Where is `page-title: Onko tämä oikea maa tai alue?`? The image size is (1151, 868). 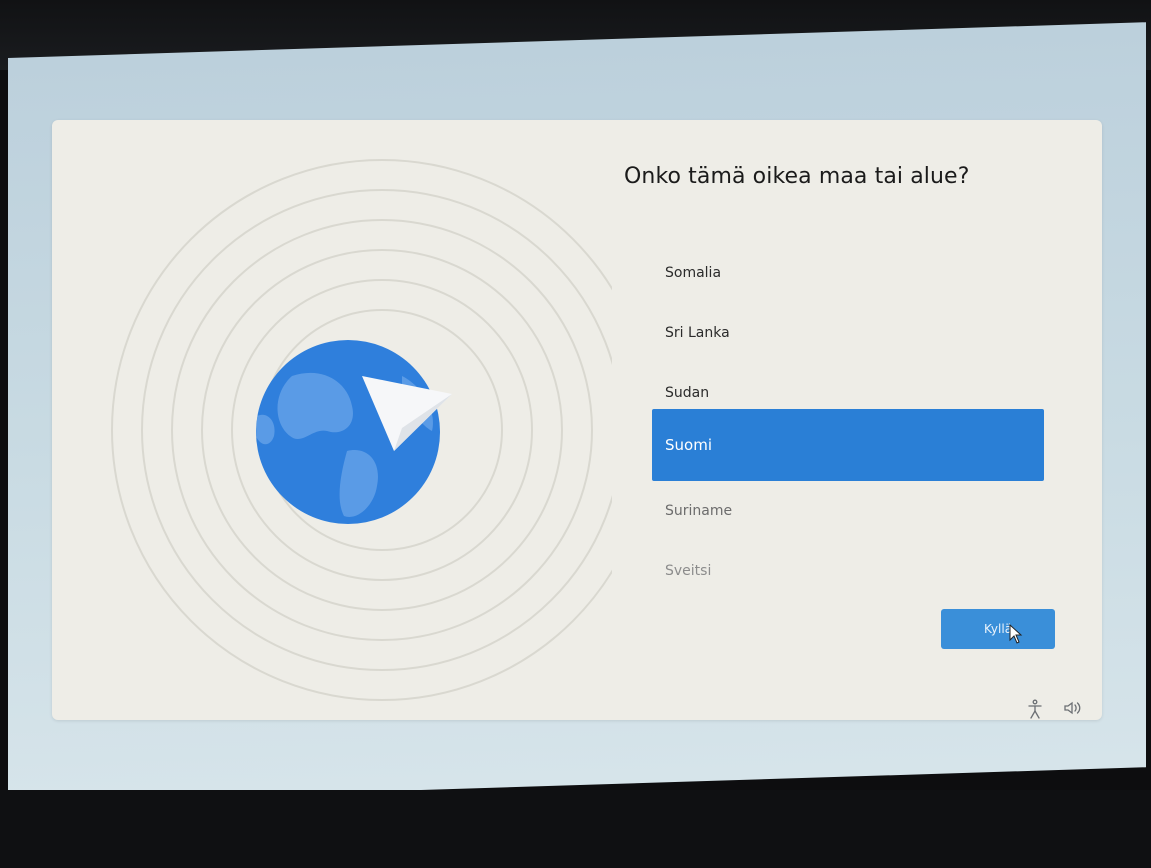 page-title: Onko tämä oikea maa tai alue? is located at coordinates (797, 176).